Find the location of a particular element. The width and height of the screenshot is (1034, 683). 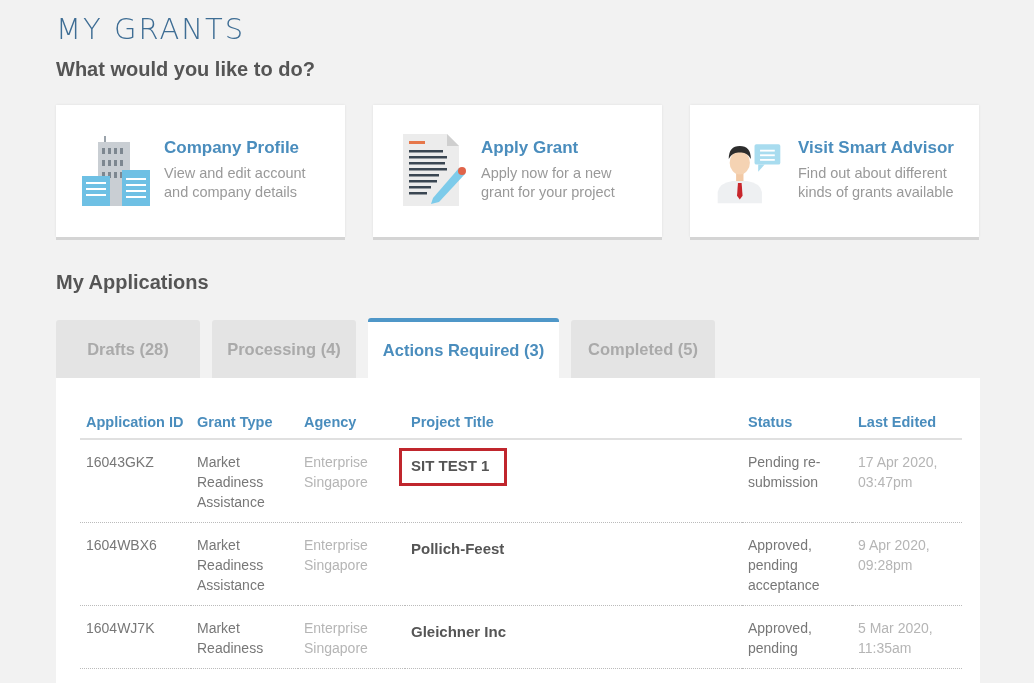

action-card: Company Profile View and edit account and company details is located at coordinates (200, 171).